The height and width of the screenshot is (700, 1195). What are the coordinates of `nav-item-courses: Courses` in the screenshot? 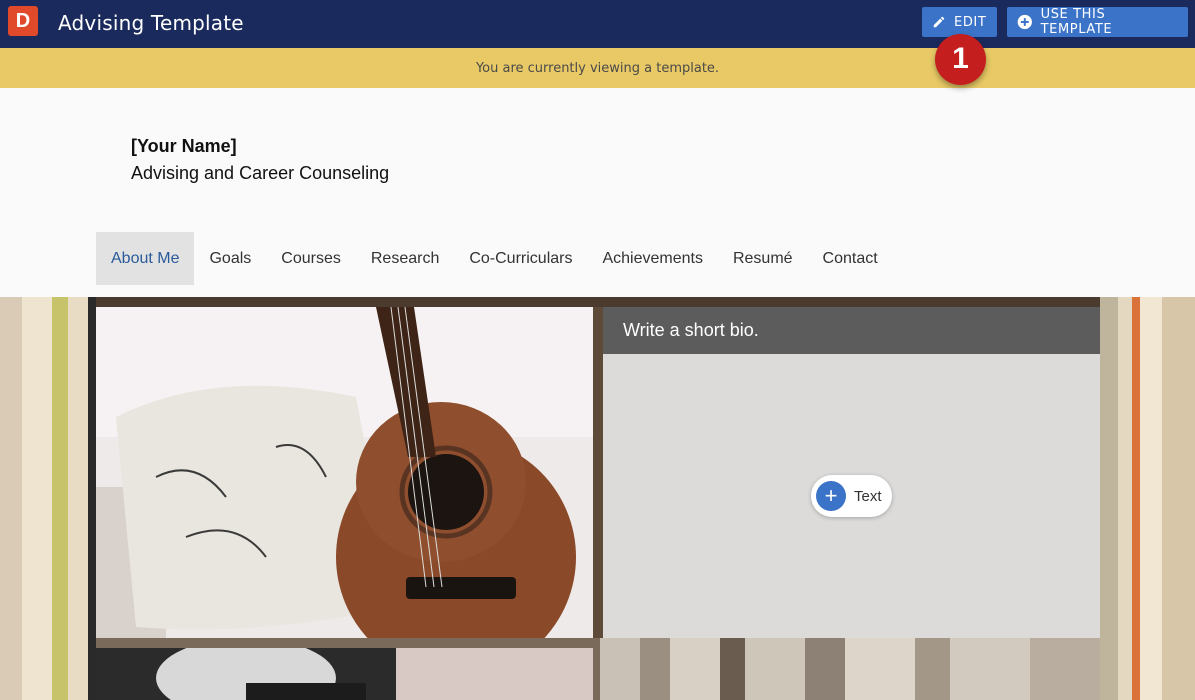 It's located at (311, 258).